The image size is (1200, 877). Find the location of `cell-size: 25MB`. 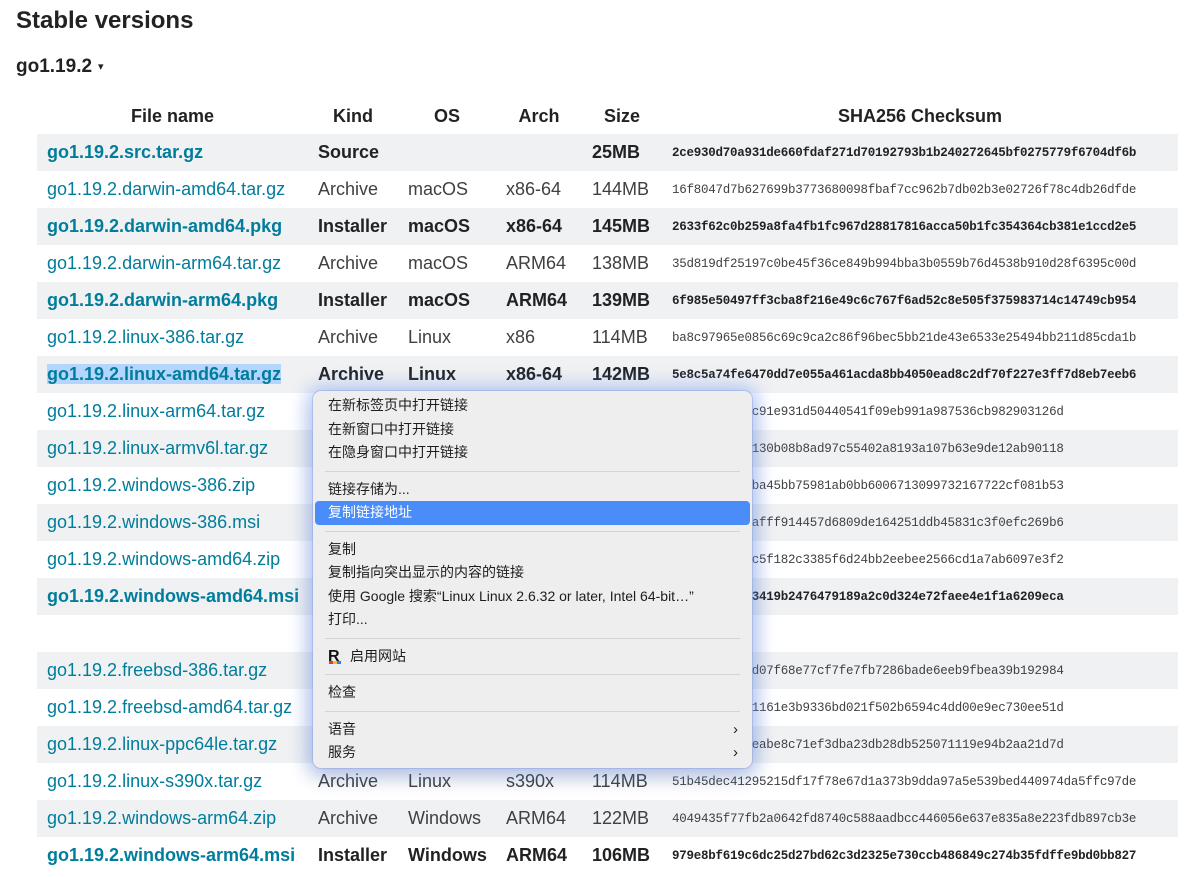

cell-size: 25MB is located at coordinates (622, 152).